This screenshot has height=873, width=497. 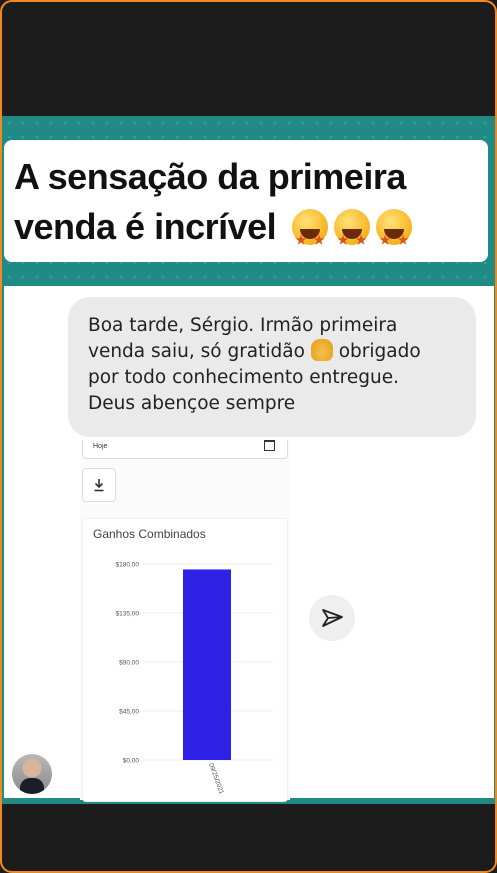 I want to click on x-tick-label: 09/25/2021, so click(x=216, y=778).